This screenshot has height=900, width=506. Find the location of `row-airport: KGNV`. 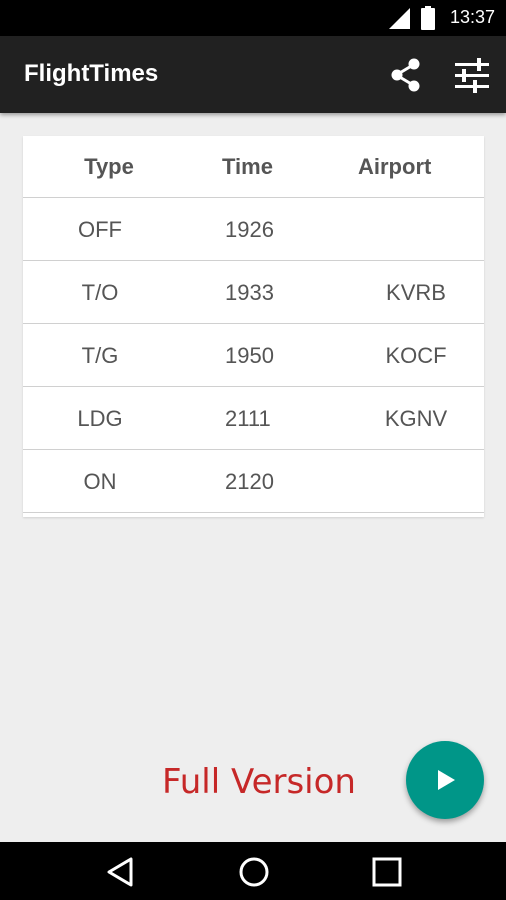

row-airport: KGNV is located at coordinates (416, 418).